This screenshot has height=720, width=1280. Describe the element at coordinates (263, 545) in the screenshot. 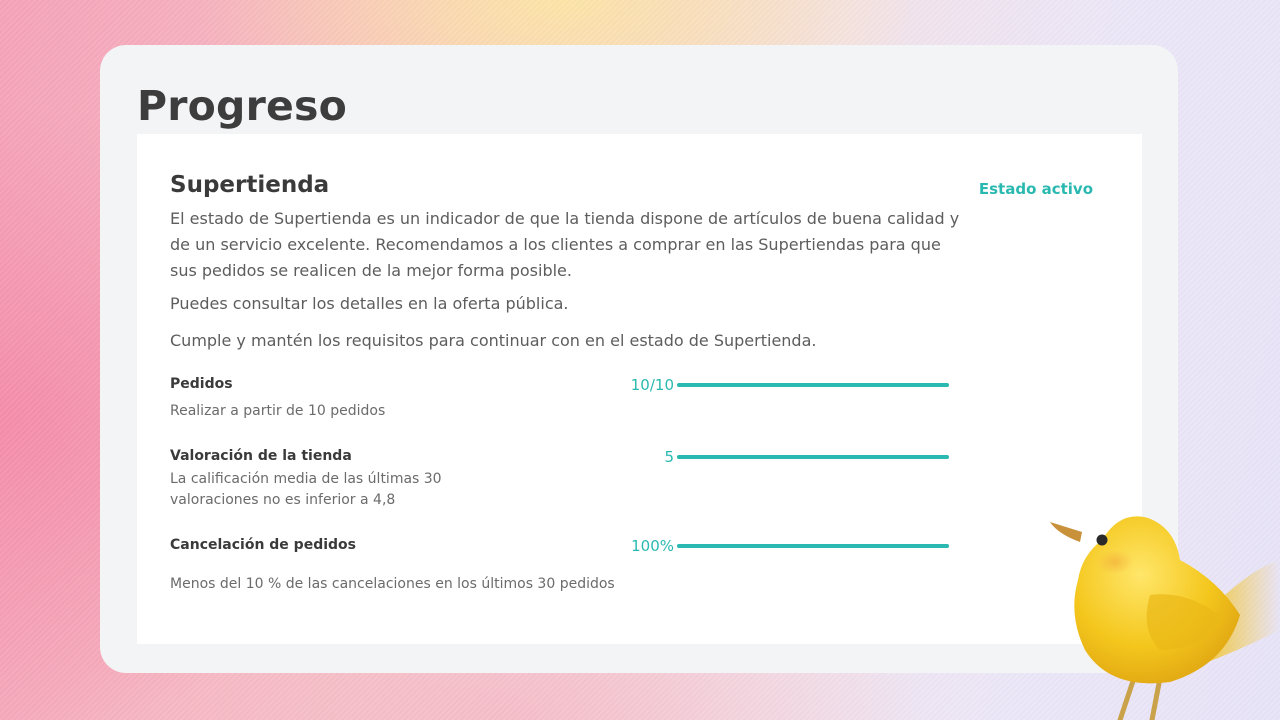

I see `requirement-title: Cancelación de pedidos` at that location.